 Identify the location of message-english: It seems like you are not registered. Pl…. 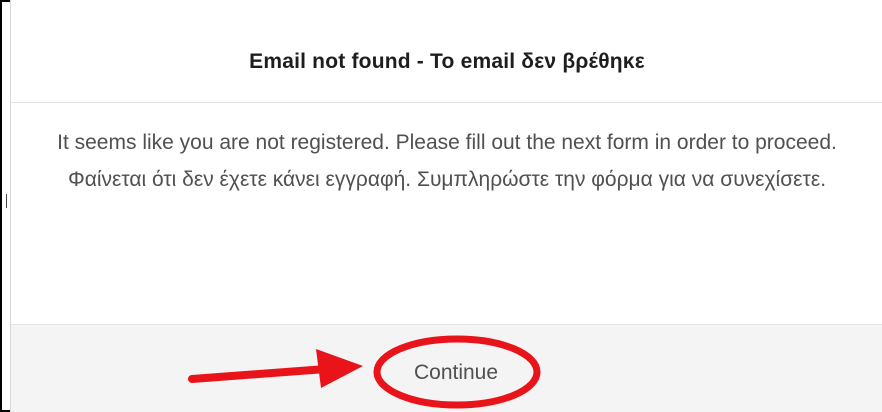
(447, 142).